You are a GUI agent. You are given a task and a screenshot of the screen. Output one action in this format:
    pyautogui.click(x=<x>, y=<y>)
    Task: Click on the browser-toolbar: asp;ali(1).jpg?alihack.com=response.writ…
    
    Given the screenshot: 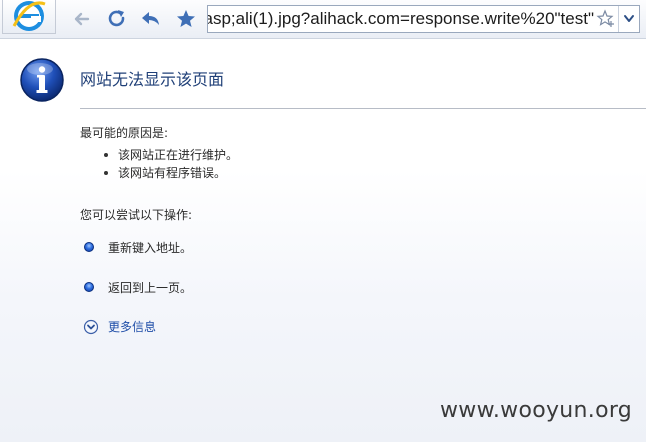 What is the action you would take?
    pyautogui.click(x=323, y=19)
    